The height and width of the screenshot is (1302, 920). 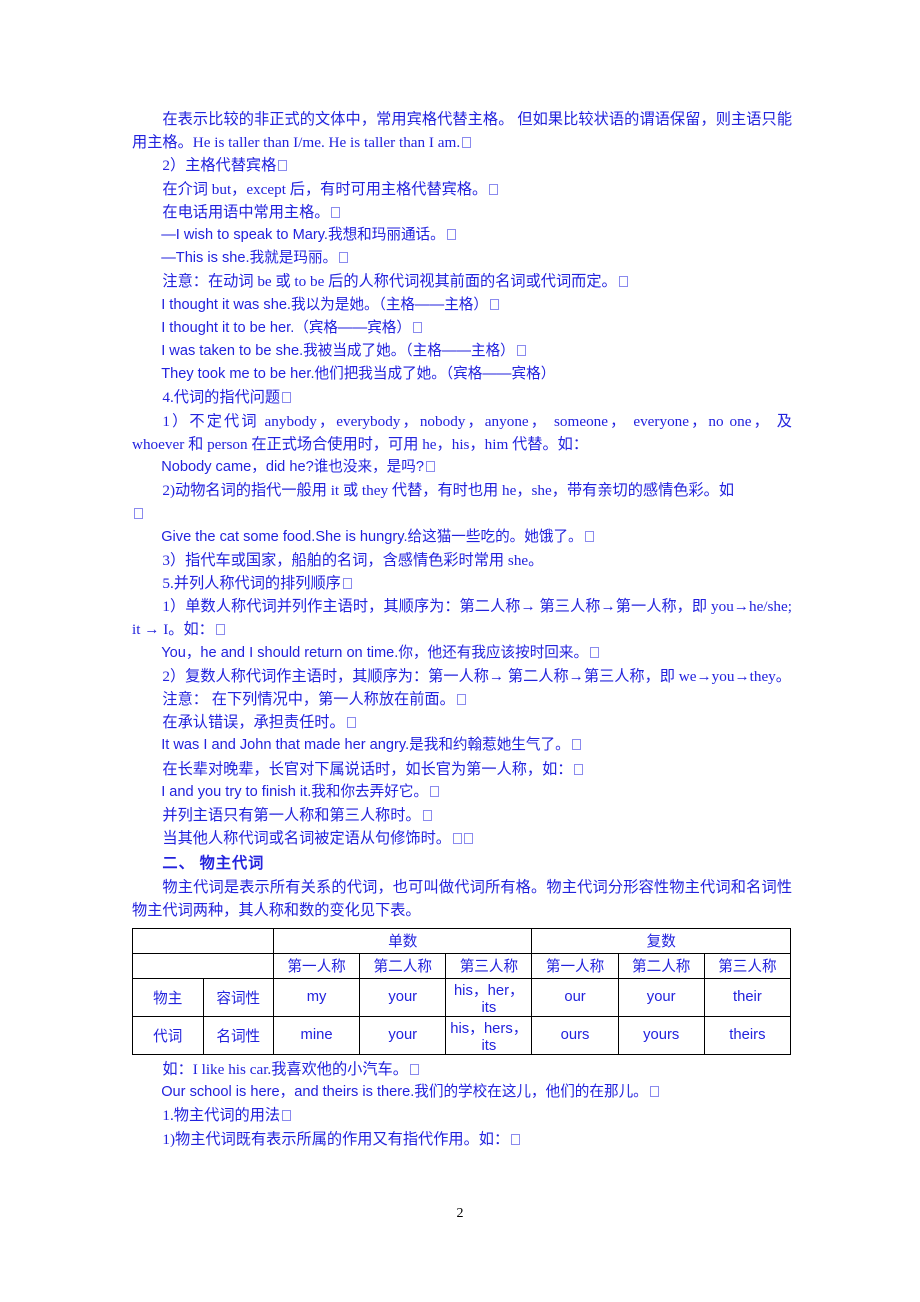 I want to click on paragraph-example-took-me-to-be-her: They took me to be her.他们把我当成了她。（宾格——宾格）, so click(x=462, y=374).